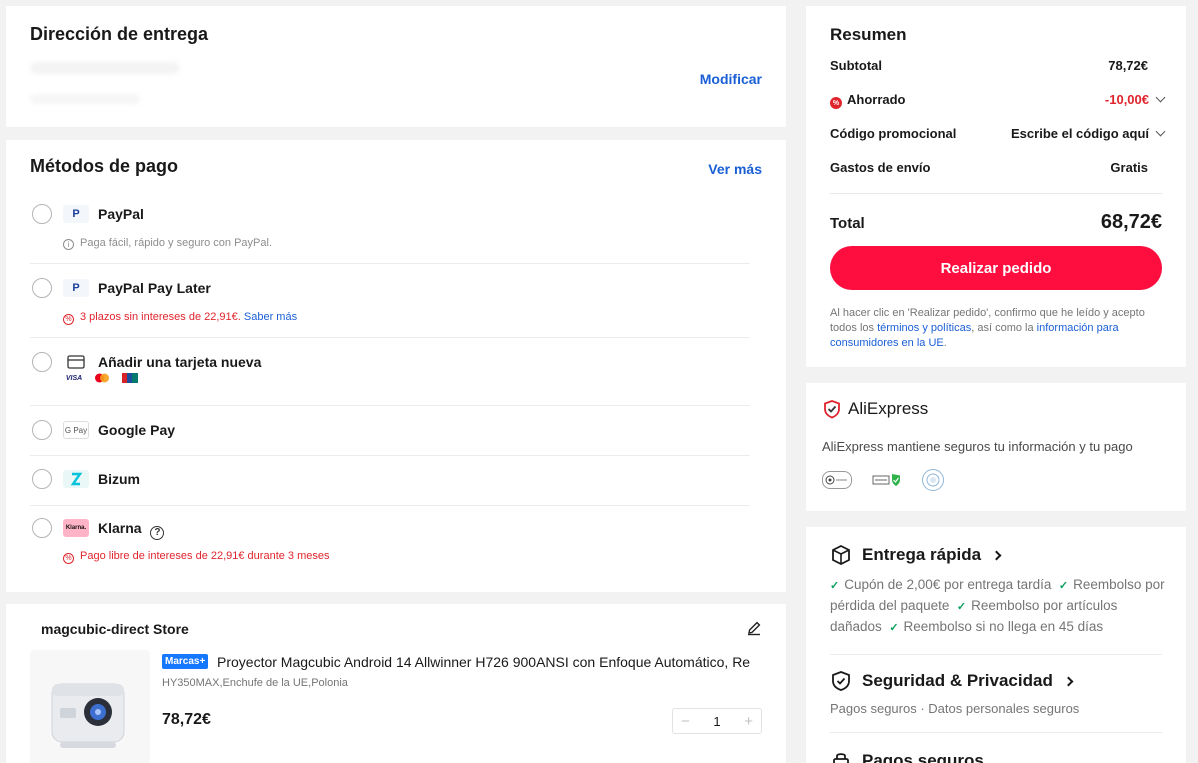  What do you see at coordinates (1128, 65) in the screenshot?
I see `subtotal-value: 78,72€` at bounding box center [1128, 65].